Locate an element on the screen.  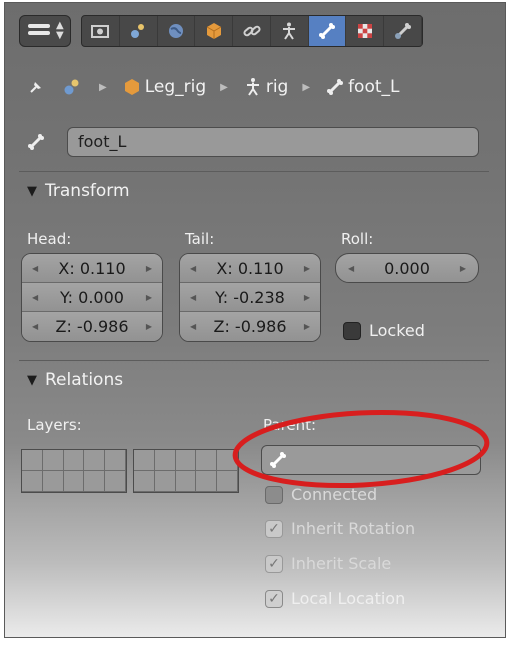
inherit-scale-label: Inherit Scale is located at coordinates (341, 563).